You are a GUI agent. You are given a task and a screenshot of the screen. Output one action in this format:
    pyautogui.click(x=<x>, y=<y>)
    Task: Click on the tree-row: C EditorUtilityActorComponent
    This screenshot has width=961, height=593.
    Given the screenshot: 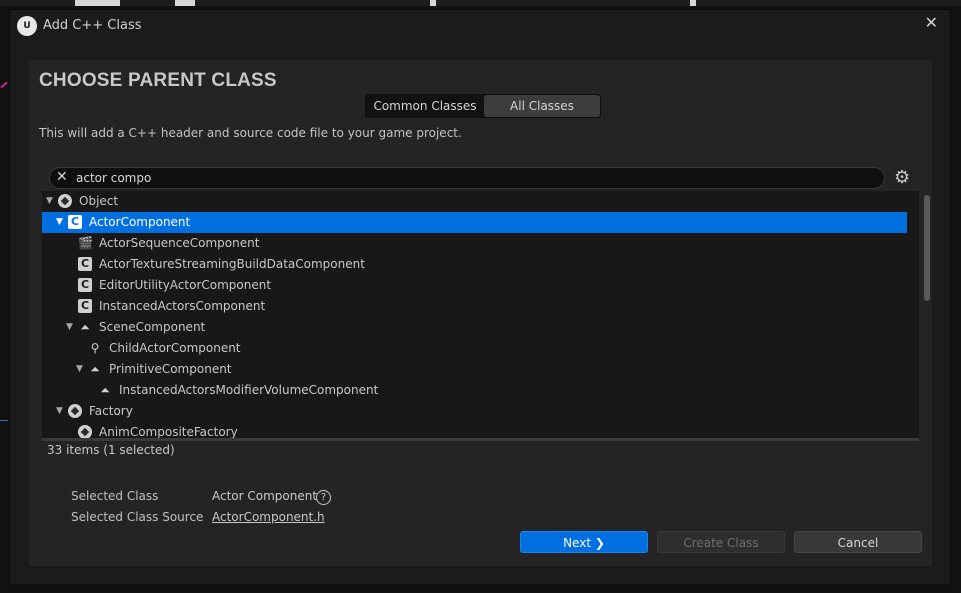 What is the action you would take?
    pyautogui.click(x=474, y=285)
    